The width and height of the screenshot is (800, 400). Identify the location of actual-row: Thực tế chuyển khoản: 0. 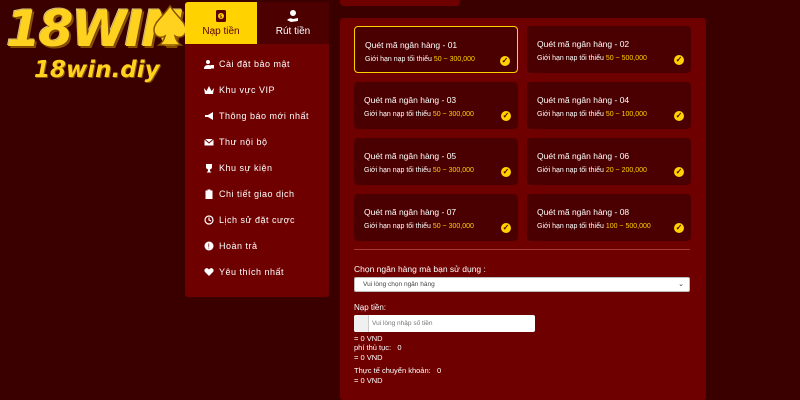
(397, 370).